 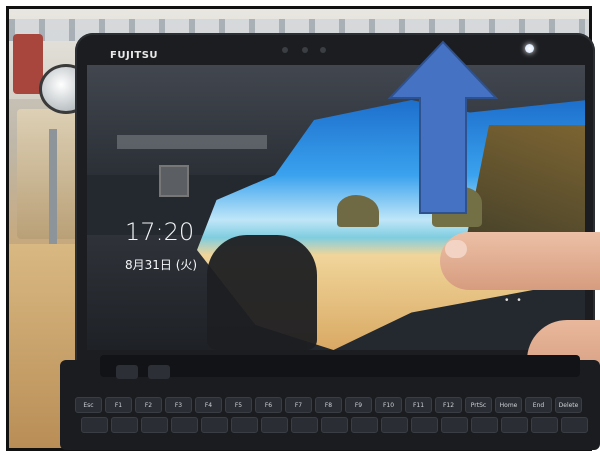 What do you see at coordinates (508, 405) in the screenshot?
I see `key-home: Home` at bounding box center [508, 405].